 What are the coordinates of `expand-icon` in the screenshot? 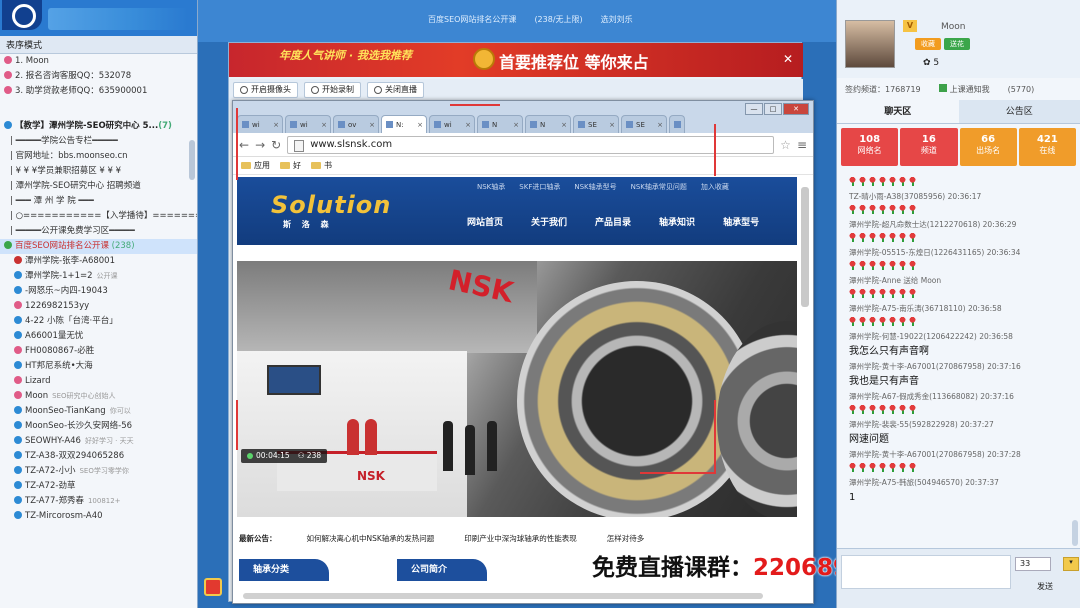 It's located at (8, 125).